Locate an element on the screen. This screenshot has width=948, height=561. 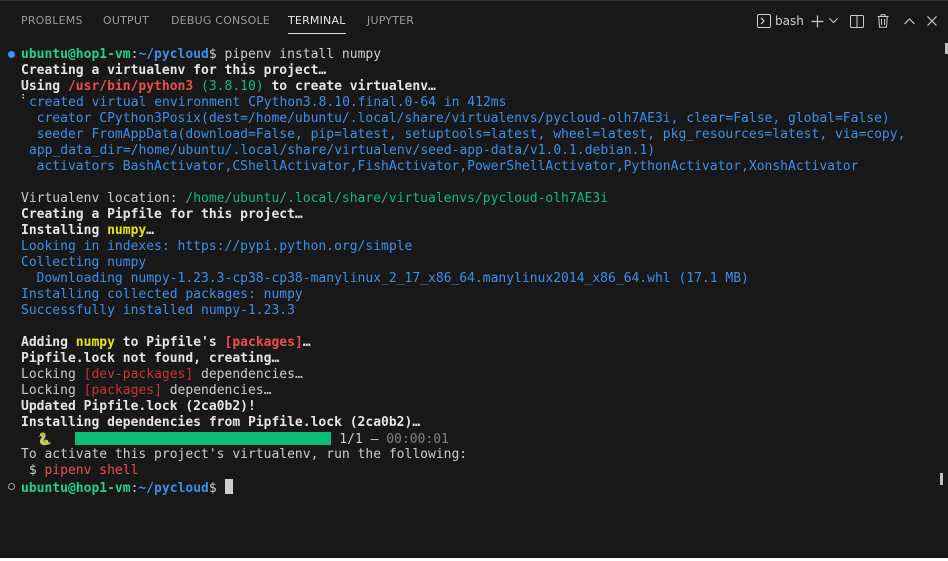
terminal-line: $ pipenv shell is located at coordinates (80, 471).